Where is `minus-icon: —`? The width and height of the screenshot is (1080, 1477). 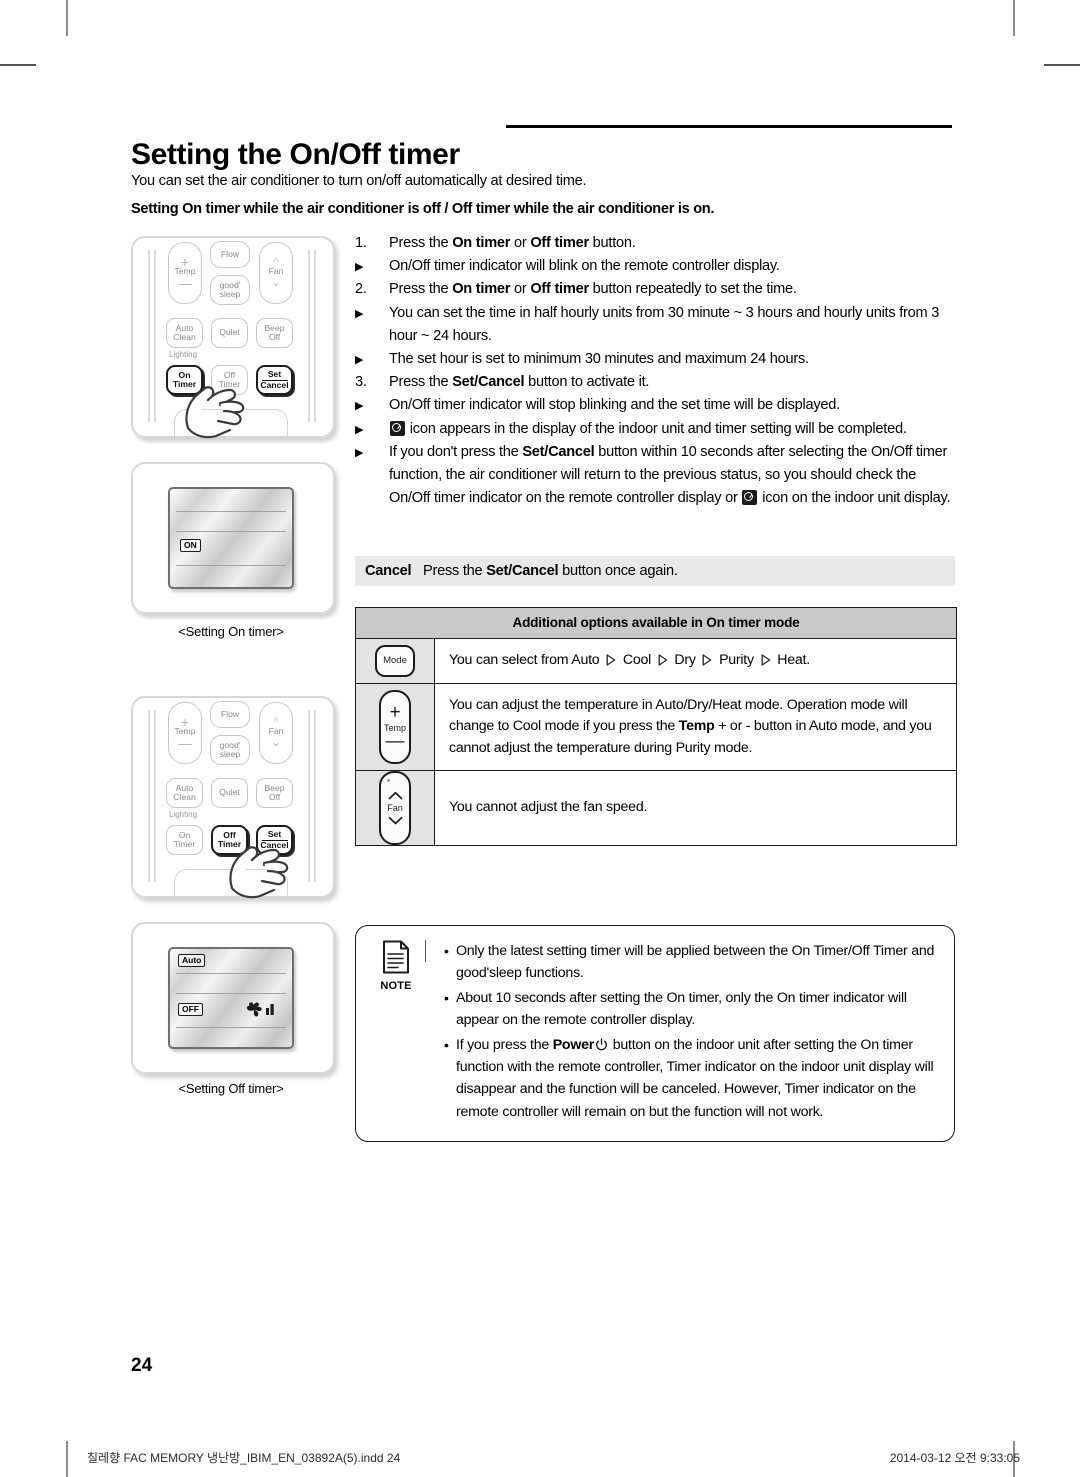 minus-icon: — is located at coordinates (395, 742).